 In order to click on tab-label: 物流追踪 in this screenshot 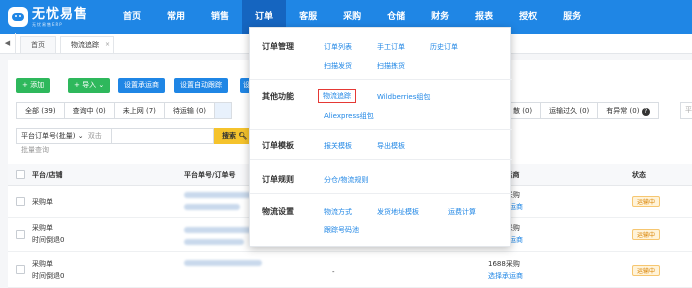, I will do `click(85, 45)`.